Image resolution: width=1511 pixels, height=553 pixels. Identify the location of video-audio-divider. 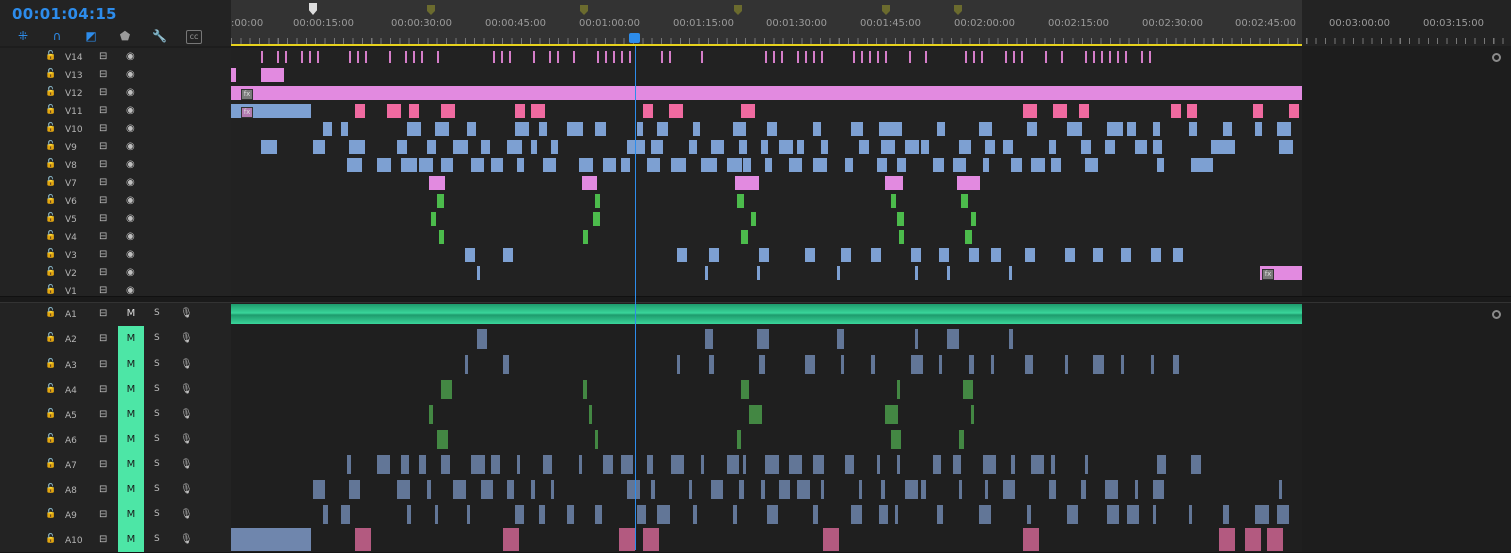
(755, 299).